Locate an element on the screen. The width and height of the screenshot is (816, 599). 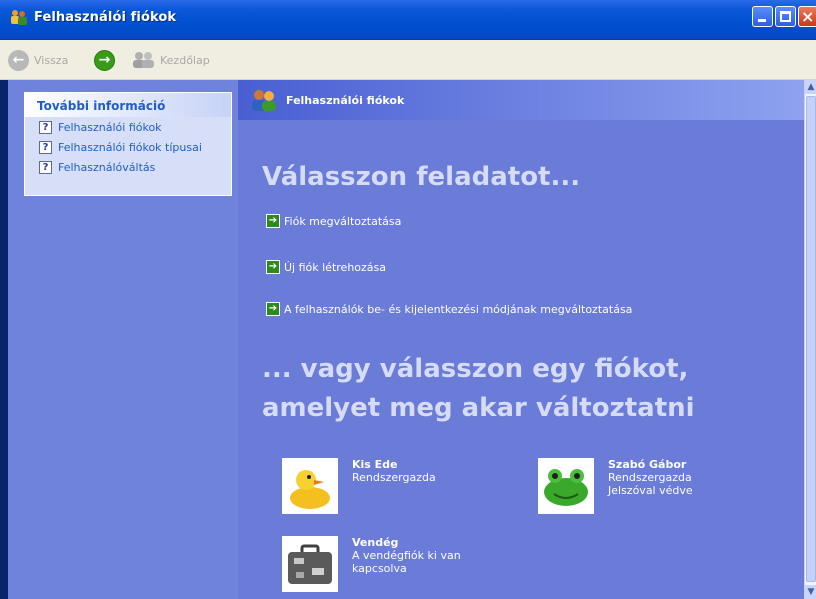
sidebar-link-label: Felhasználói fiókok típusai is located at coordinates (130, 147).